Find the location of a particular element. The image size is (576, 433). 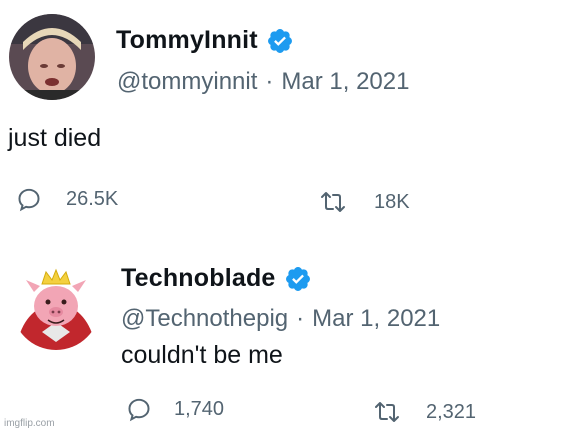

name-row: Technoblade is located at coordinates (216, 278).